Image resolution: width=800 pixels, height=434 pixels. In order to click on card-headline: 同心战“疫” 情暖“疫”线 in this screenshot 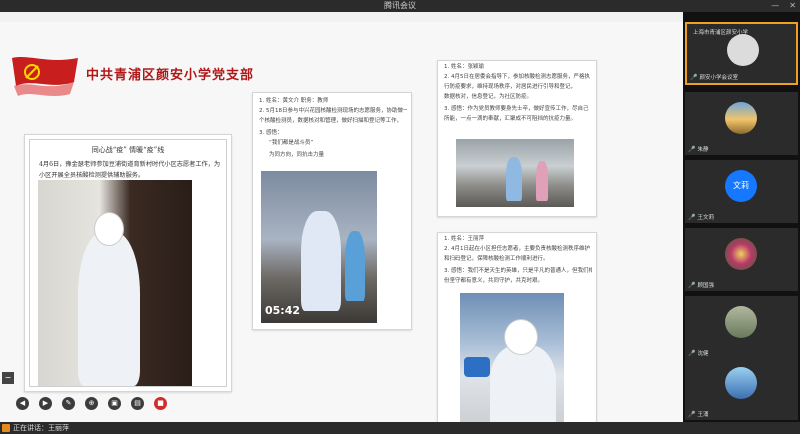, I will do `click(128, 150)`.